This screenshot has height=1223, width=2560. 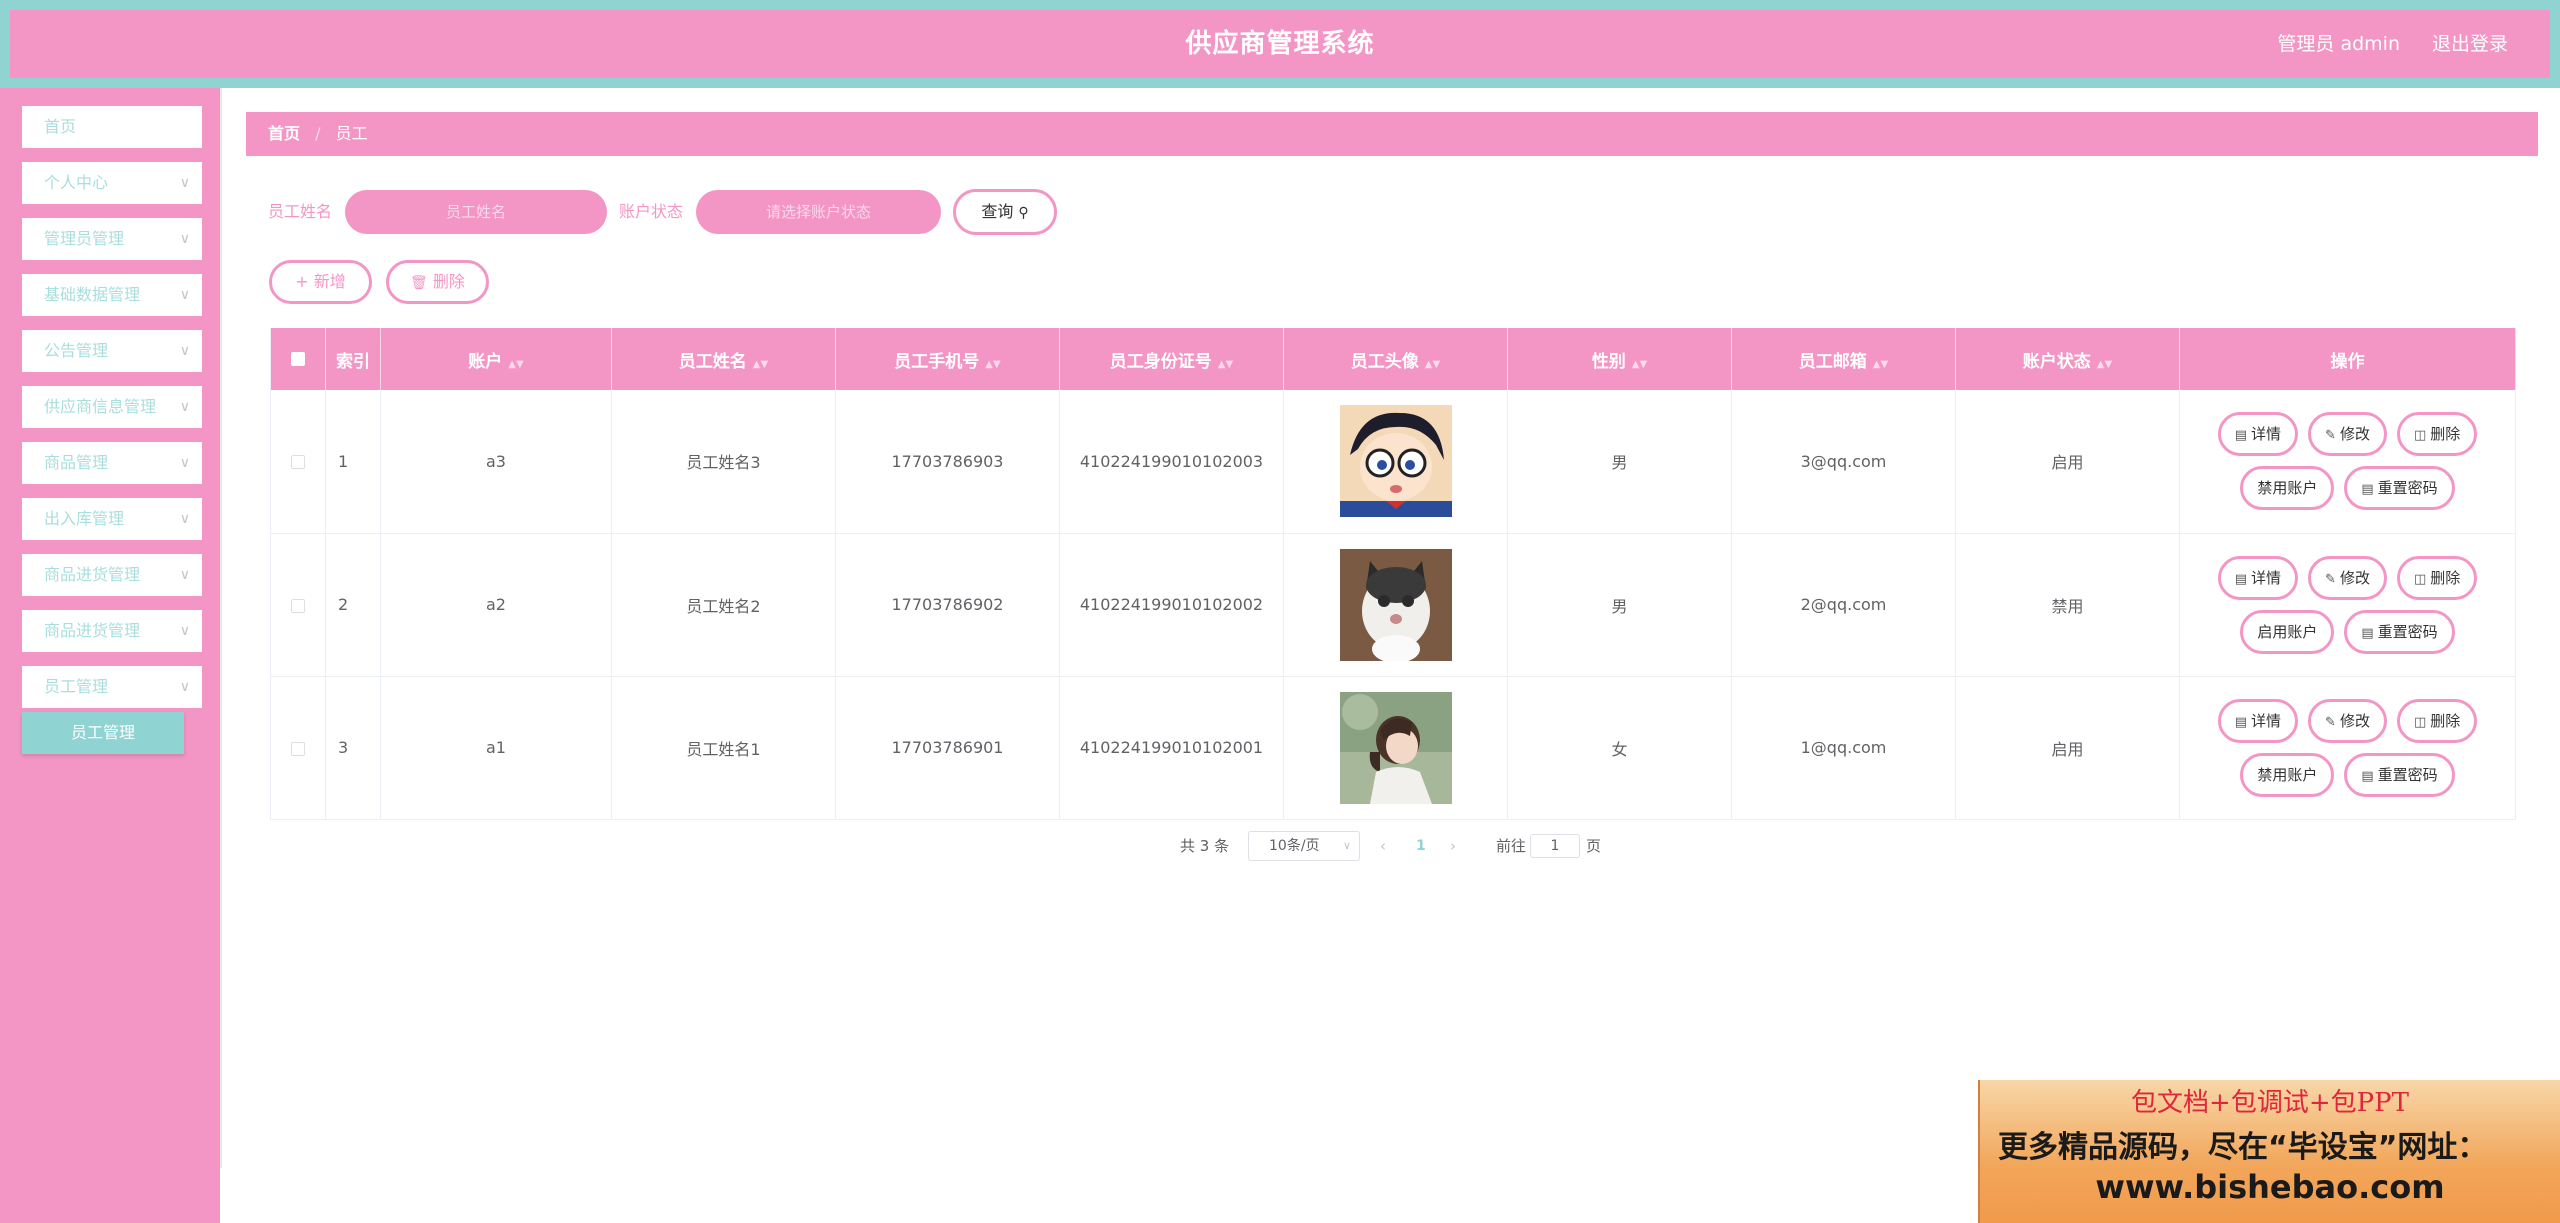 What do you see at coordinates (723, 359) in the screenshot?
I see `column-header: 员工姓名 ▲▼` at bounding box center [723, 359].